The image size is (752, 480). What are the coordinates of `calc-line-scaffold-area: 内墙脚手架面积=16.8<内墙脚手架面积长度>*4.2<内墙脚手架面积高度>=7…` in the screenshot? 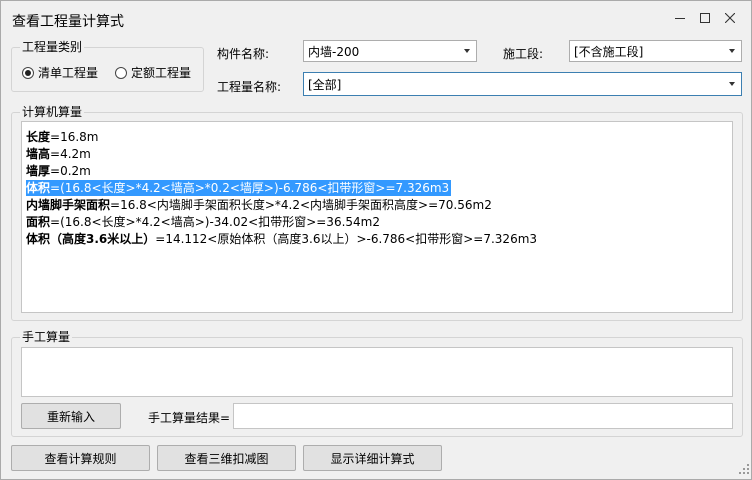 It's located at (259, 205).